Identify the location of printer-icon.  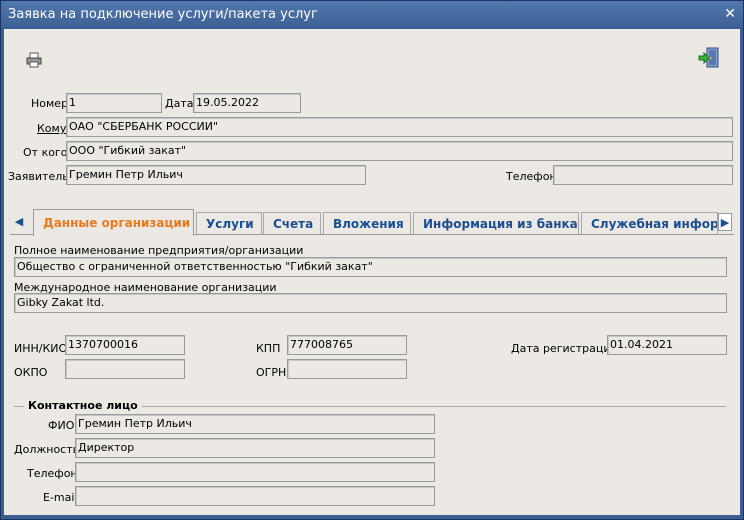
(34, 60).